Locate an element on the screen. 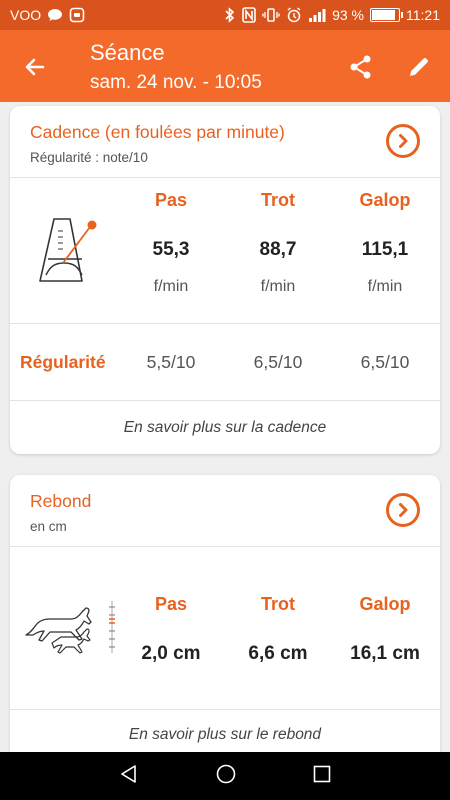 The height and width of the screenshot is (800, 450). share-icon is located at coordinates (360, 67).